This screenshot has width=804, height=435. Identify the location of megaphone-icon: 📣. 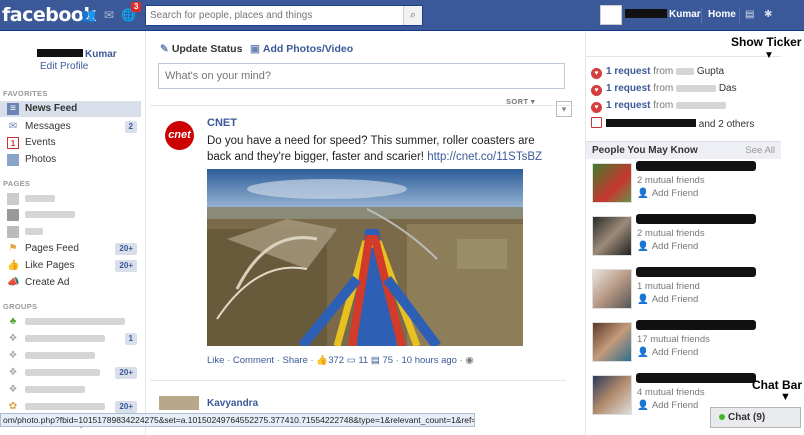
(13, 282).